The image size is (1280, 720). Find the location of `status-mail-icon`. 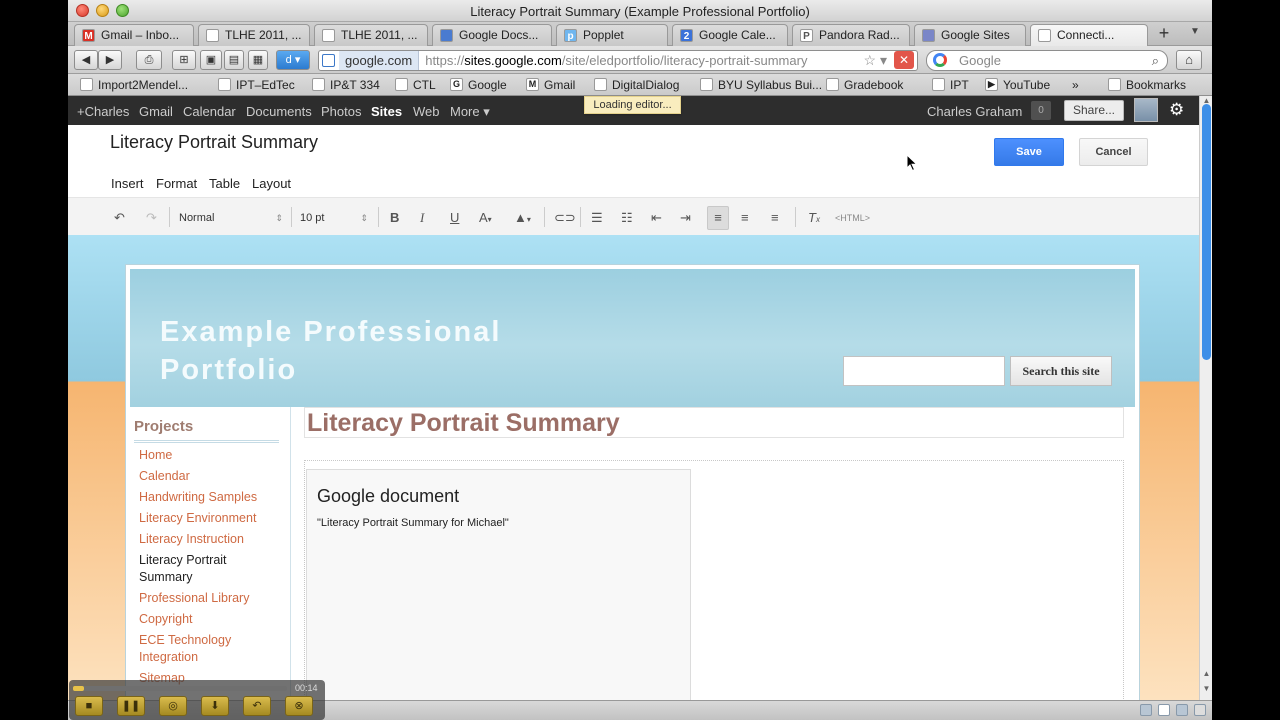

status-mail-icon is located at coordinates (1182, 710).